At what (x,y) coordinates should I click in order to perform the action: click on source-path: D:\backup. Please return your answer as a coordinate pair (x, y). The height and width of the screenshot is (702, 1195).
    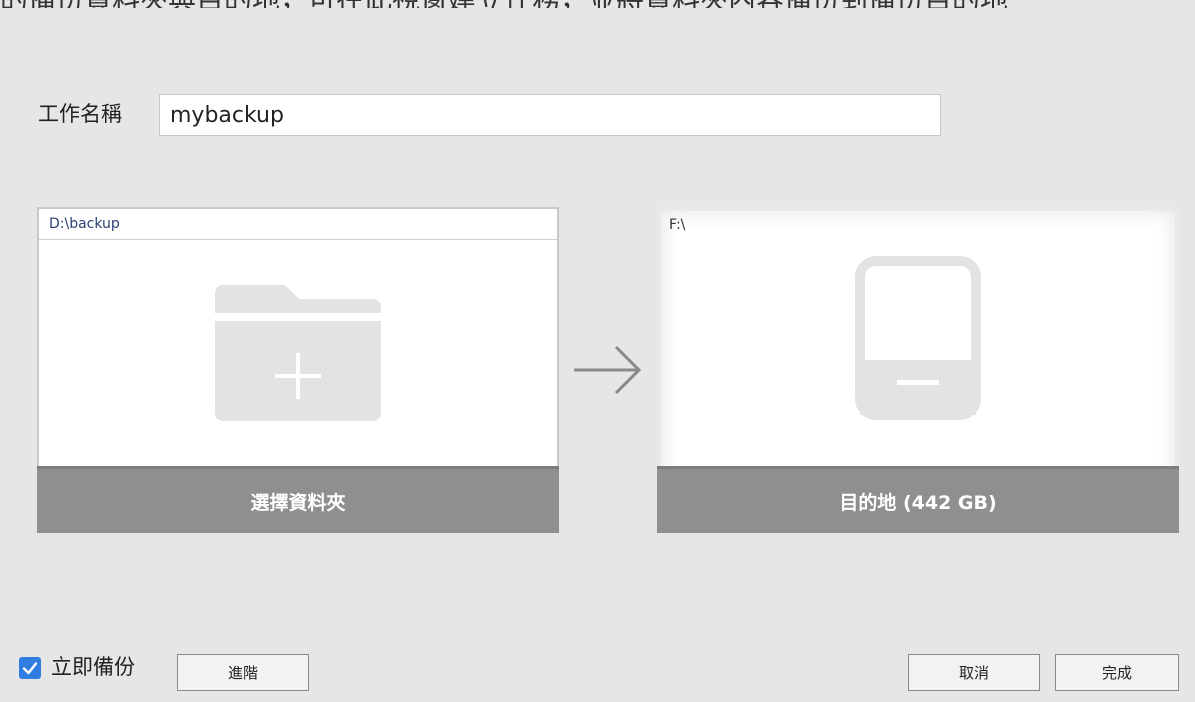
    Looking at the image, I should click on (298, 224).